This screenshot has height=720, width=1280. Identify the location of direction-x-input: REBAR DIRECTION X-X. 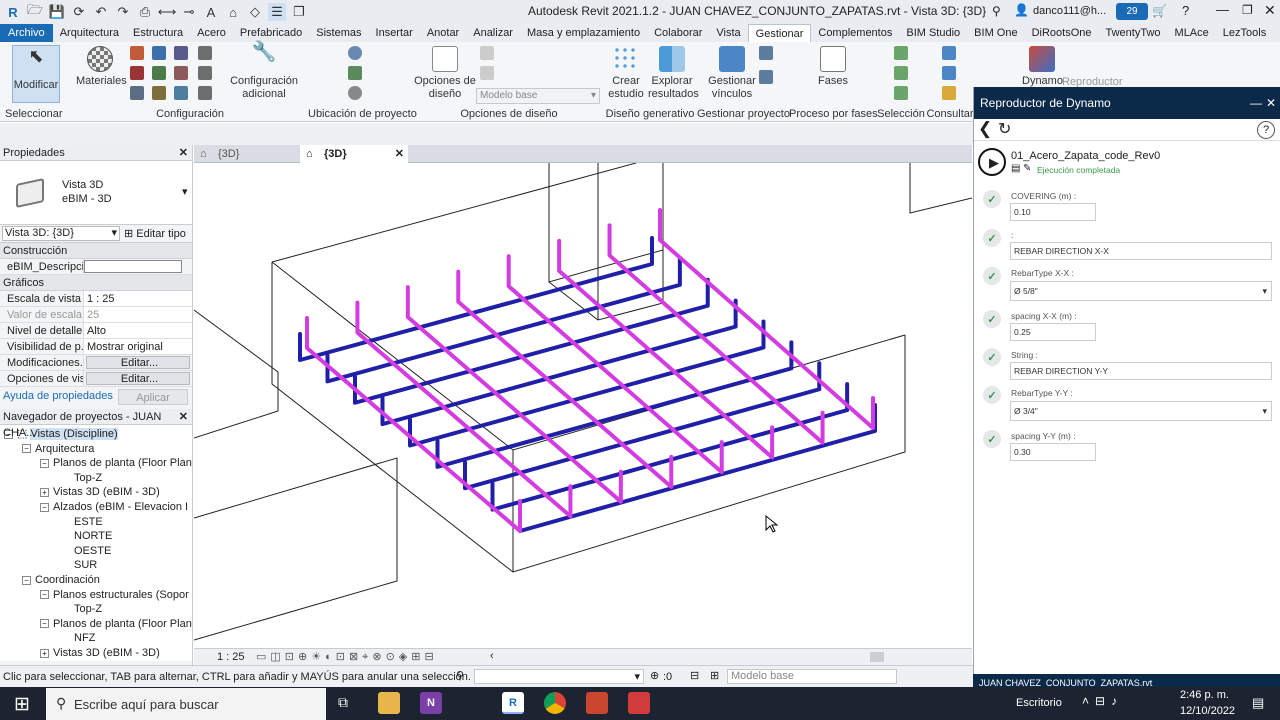
(1141, 251).